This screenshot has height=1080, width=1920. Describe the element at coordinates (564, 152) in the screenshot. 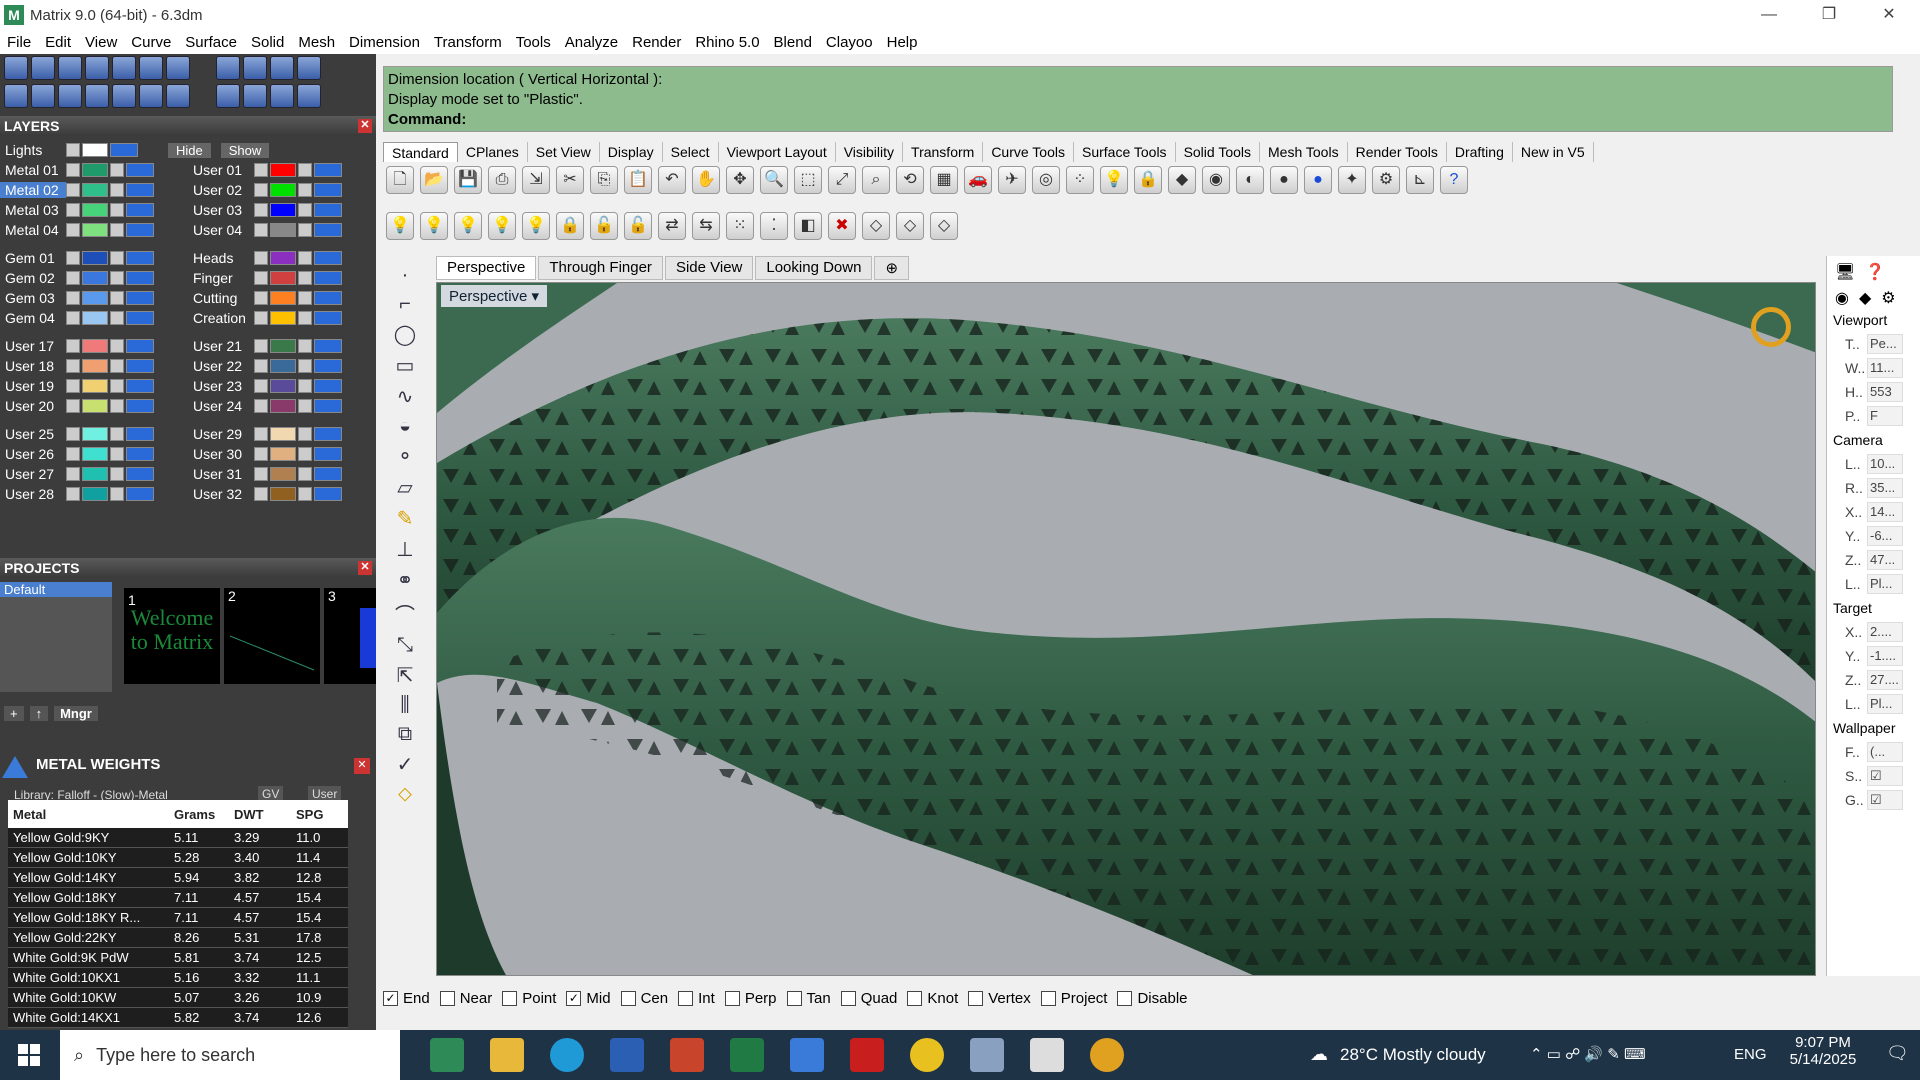

I see `tab-set-view: Set View` at that location.